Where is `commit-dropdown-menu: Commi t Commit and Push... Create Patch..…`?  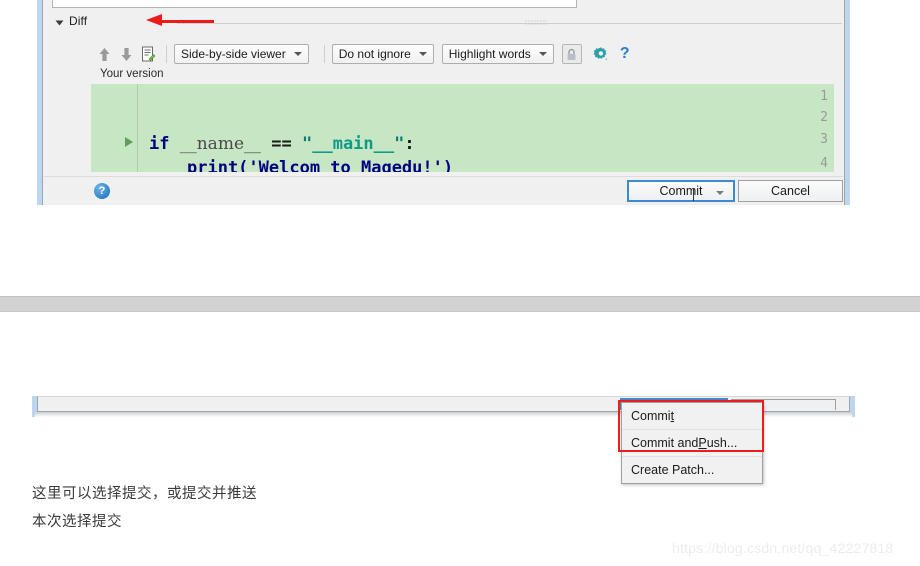 commit-dropdown-menu: Commi t Commit and Push... Create Patch..… is located at coordinates (692, 443).